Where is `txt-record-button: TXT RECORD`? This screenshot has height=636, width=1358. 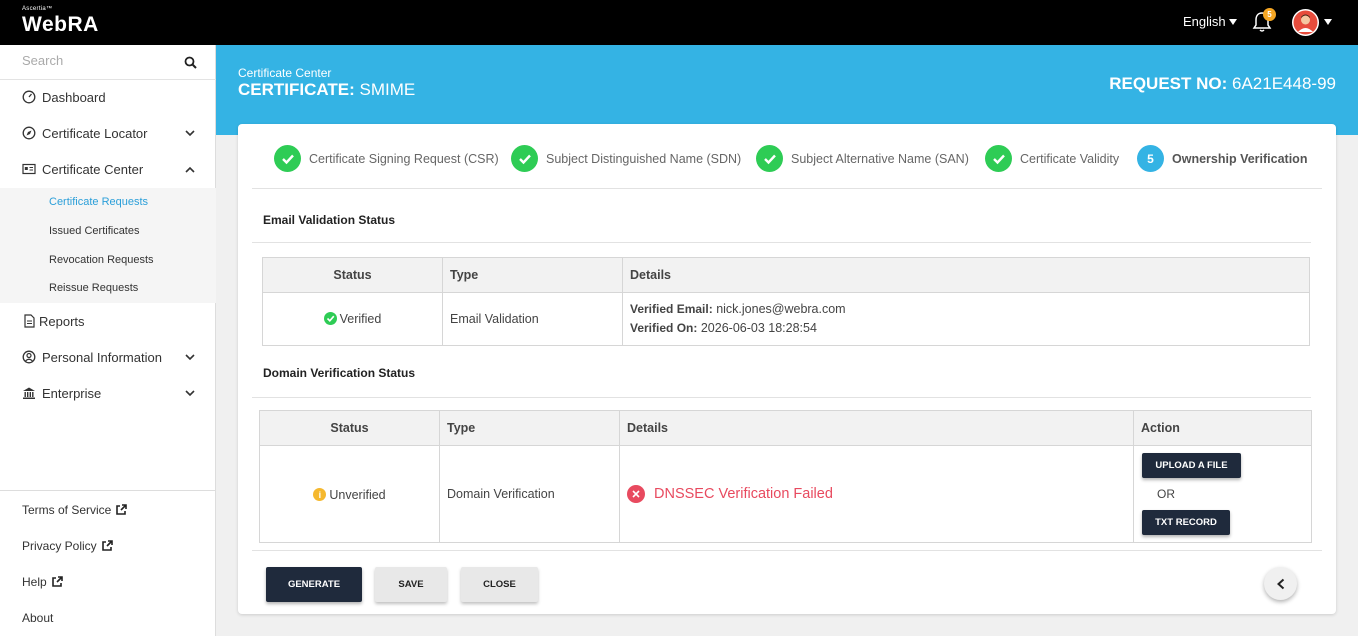
txt-record-button: TXT RECORD is located at coordinates (1186, 522).